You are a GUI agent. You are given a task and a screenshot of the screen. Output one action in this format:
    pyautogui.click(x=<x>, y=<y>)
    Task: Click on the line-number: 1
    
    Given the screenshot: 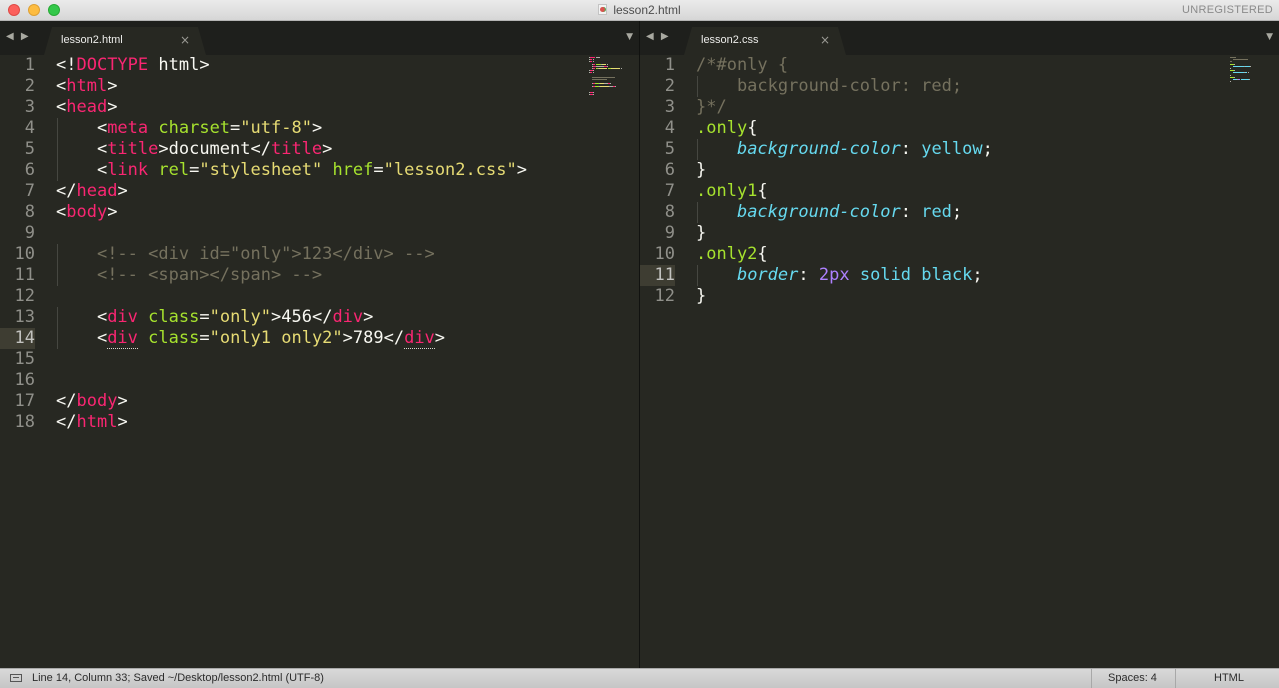 What is the action you would take?
    pyautogui.click(x=29, y=65)
    